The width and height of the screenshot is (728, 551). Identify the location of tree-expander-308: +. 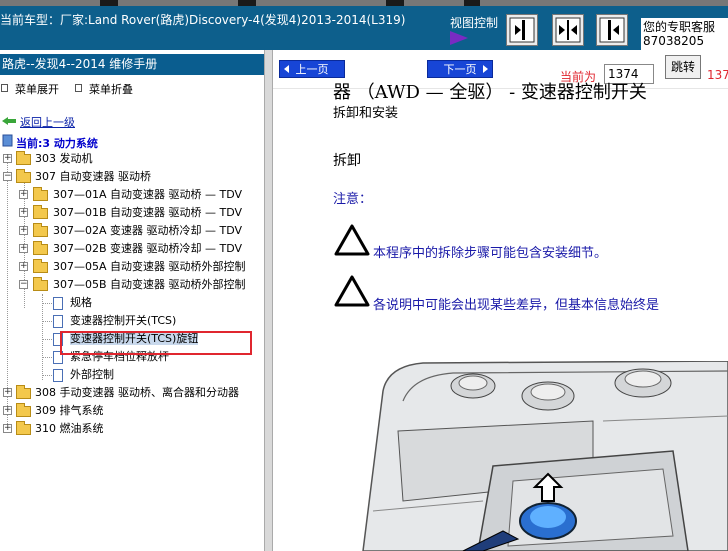
(7, 392).